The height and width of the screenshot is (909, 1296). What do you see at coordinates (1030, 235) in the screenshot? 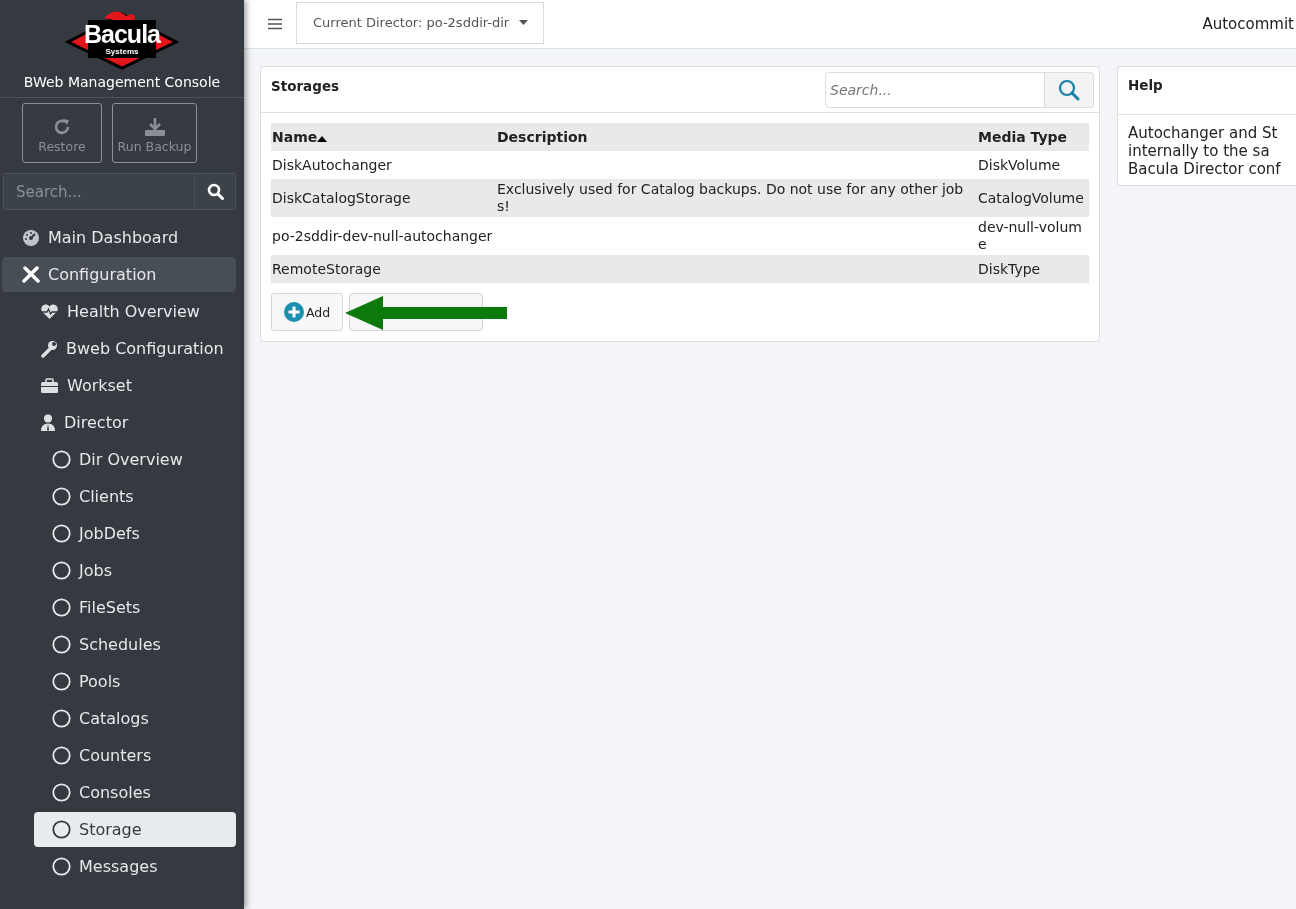
I see `table-cell: dev-null-volume` at bounding box center [1030, 235].